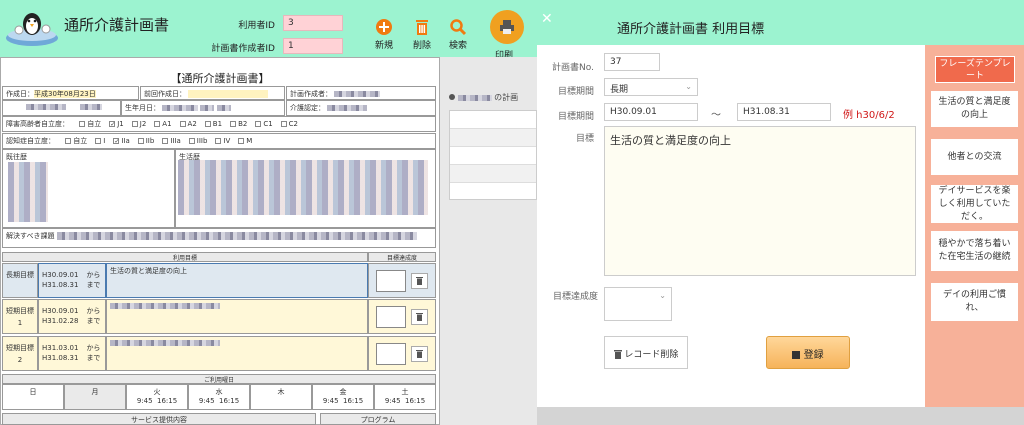  What do you see at coordinates (219, 397) in the screenshot?
I see `day-cell: 水 9:45 16:15` at bounding box center [219, 397].